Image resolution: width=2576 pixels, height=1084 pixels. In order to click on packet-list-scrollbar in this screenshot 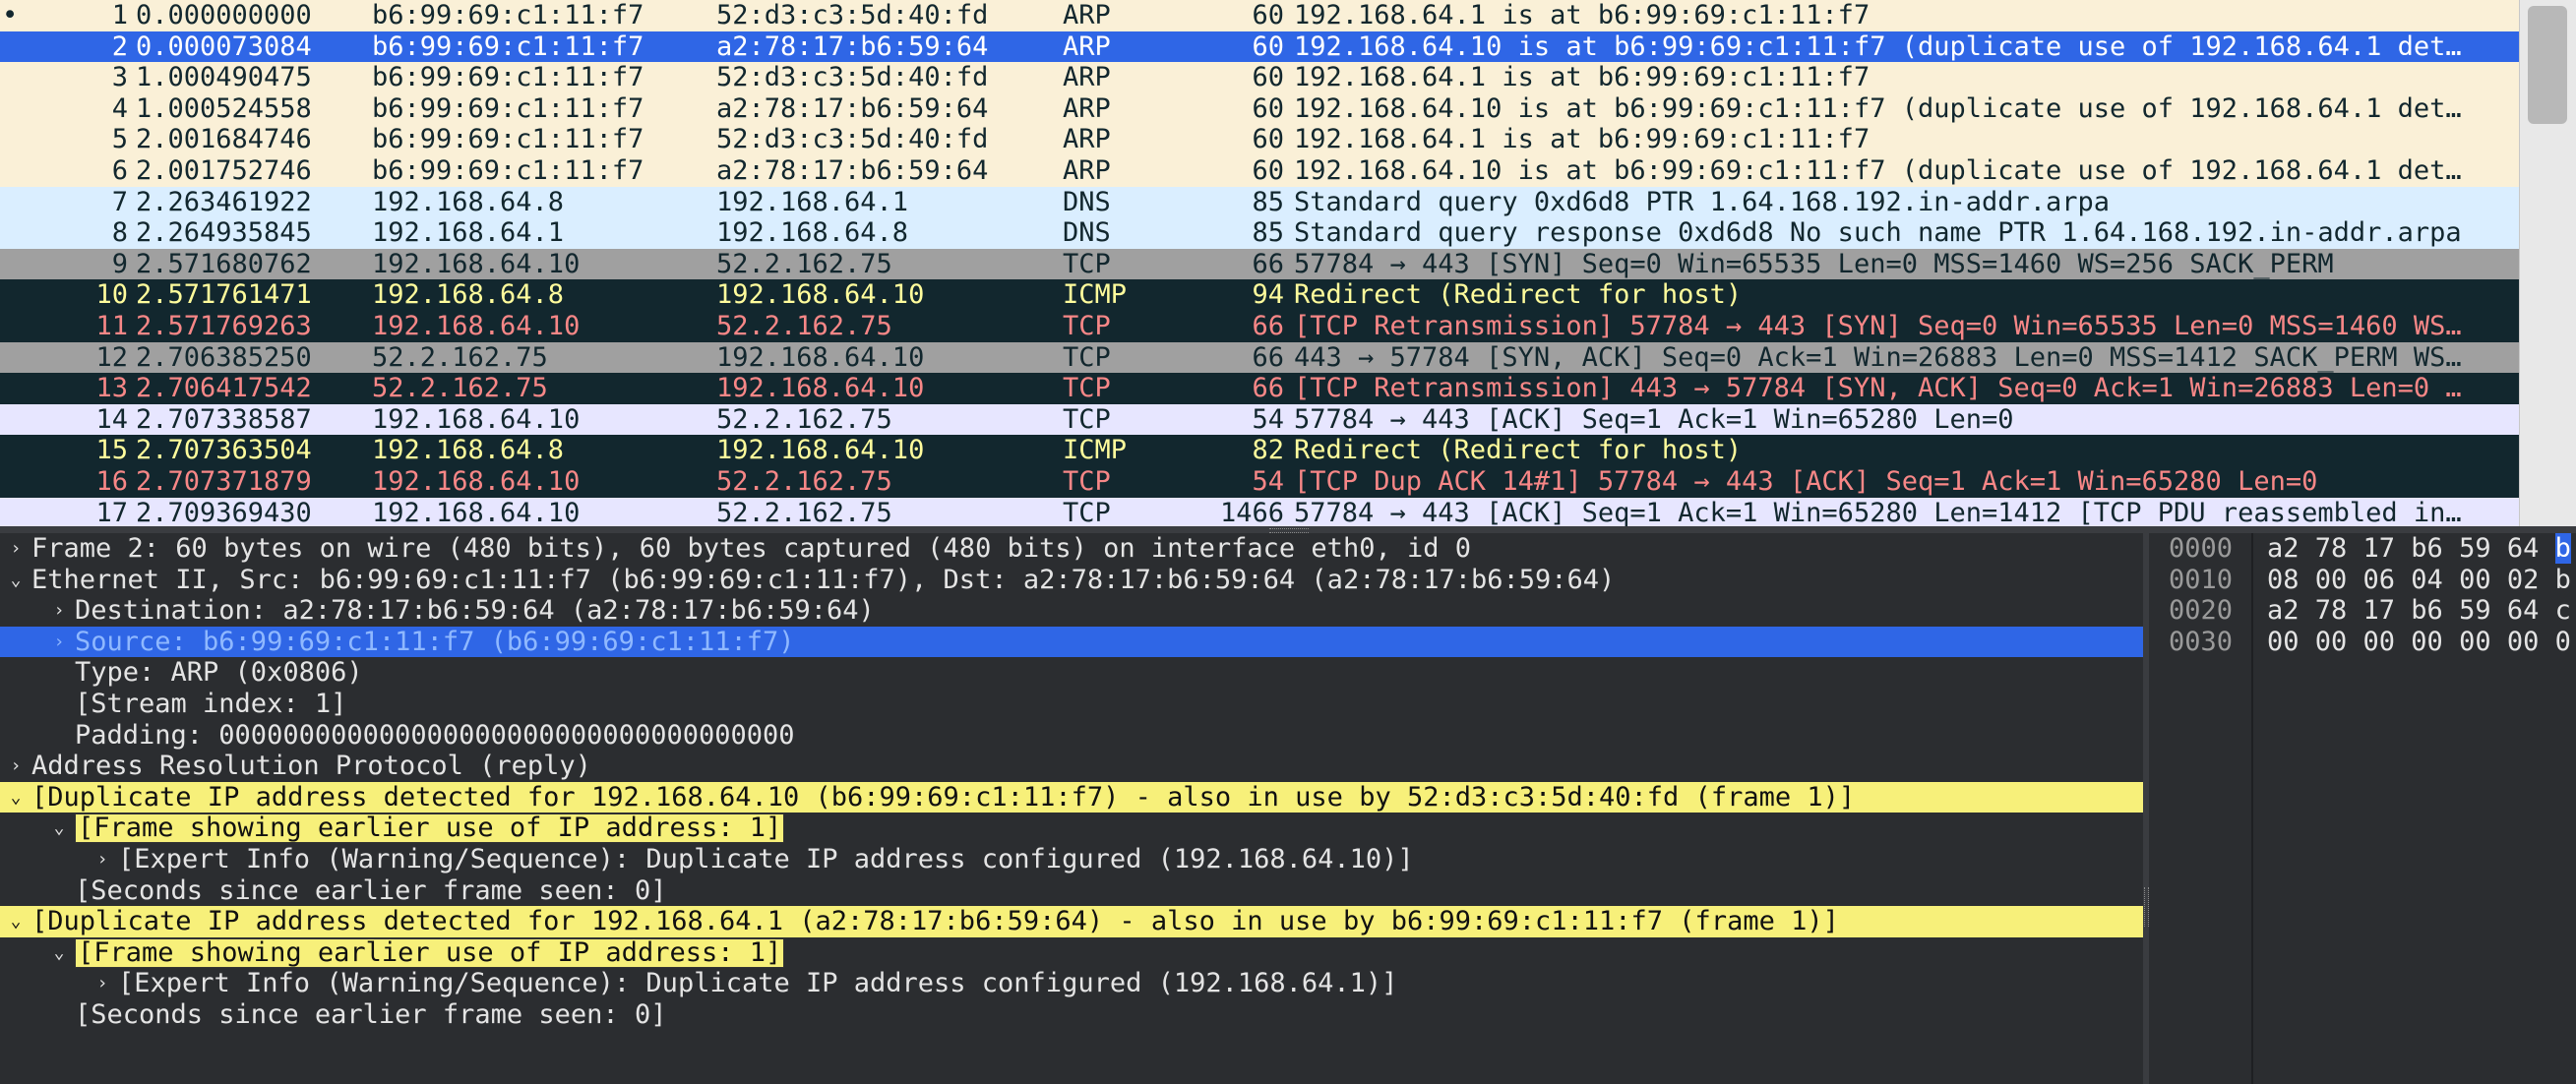, I will do `click(2547, 263)`.